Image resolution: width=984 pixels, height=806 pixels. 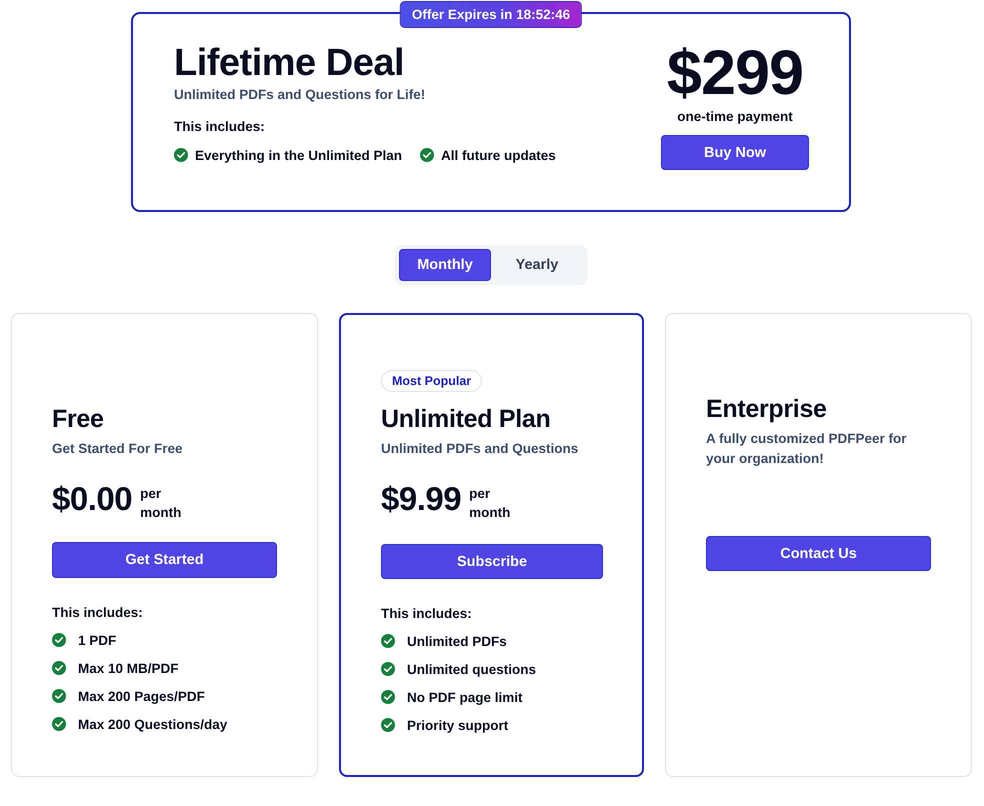 What do you see at coordinates (818, 553) in the screenshot?
I see `plan-button: Contact Us` at bounding box center [818, 553].